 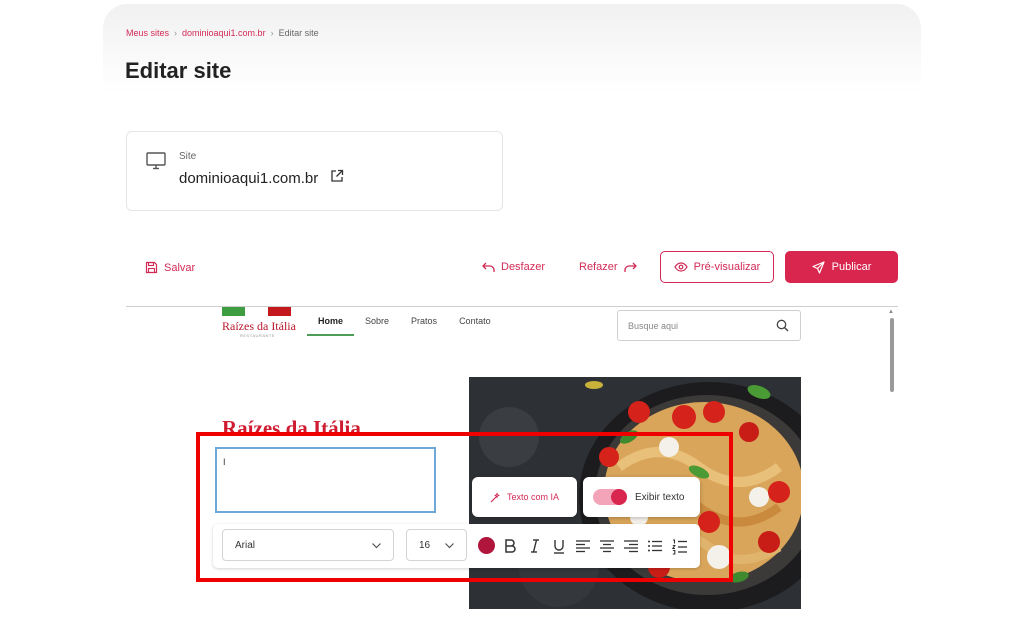 I want to click on redo-button: Refazer, so click(x=608, y=267).